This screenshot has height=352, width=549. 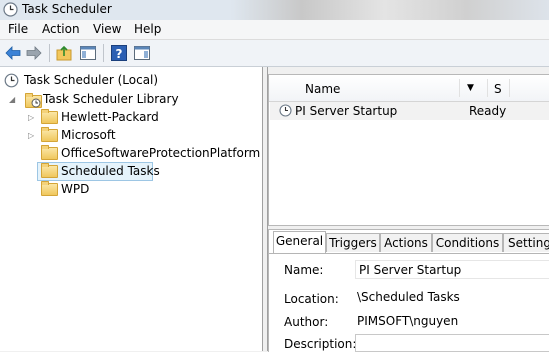 I want to click on tree-item-library: ◢ Task Scheduler Library, so click(x=128, y=99).